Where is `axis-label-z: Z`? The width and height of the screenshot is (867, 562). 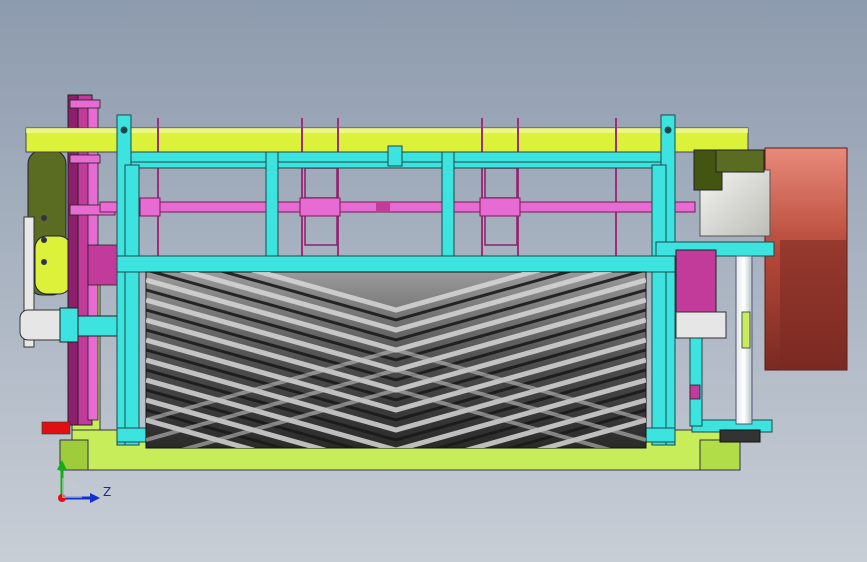
axis-label-z: Z is located at coordinates (107, 492).